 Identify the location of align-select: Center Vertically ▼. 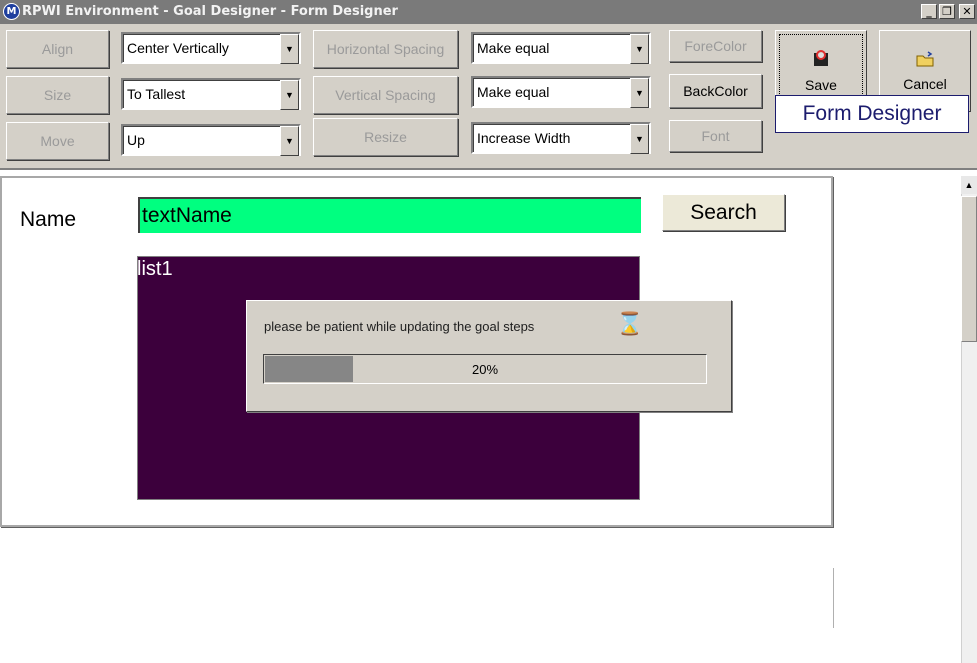
(211, 48).